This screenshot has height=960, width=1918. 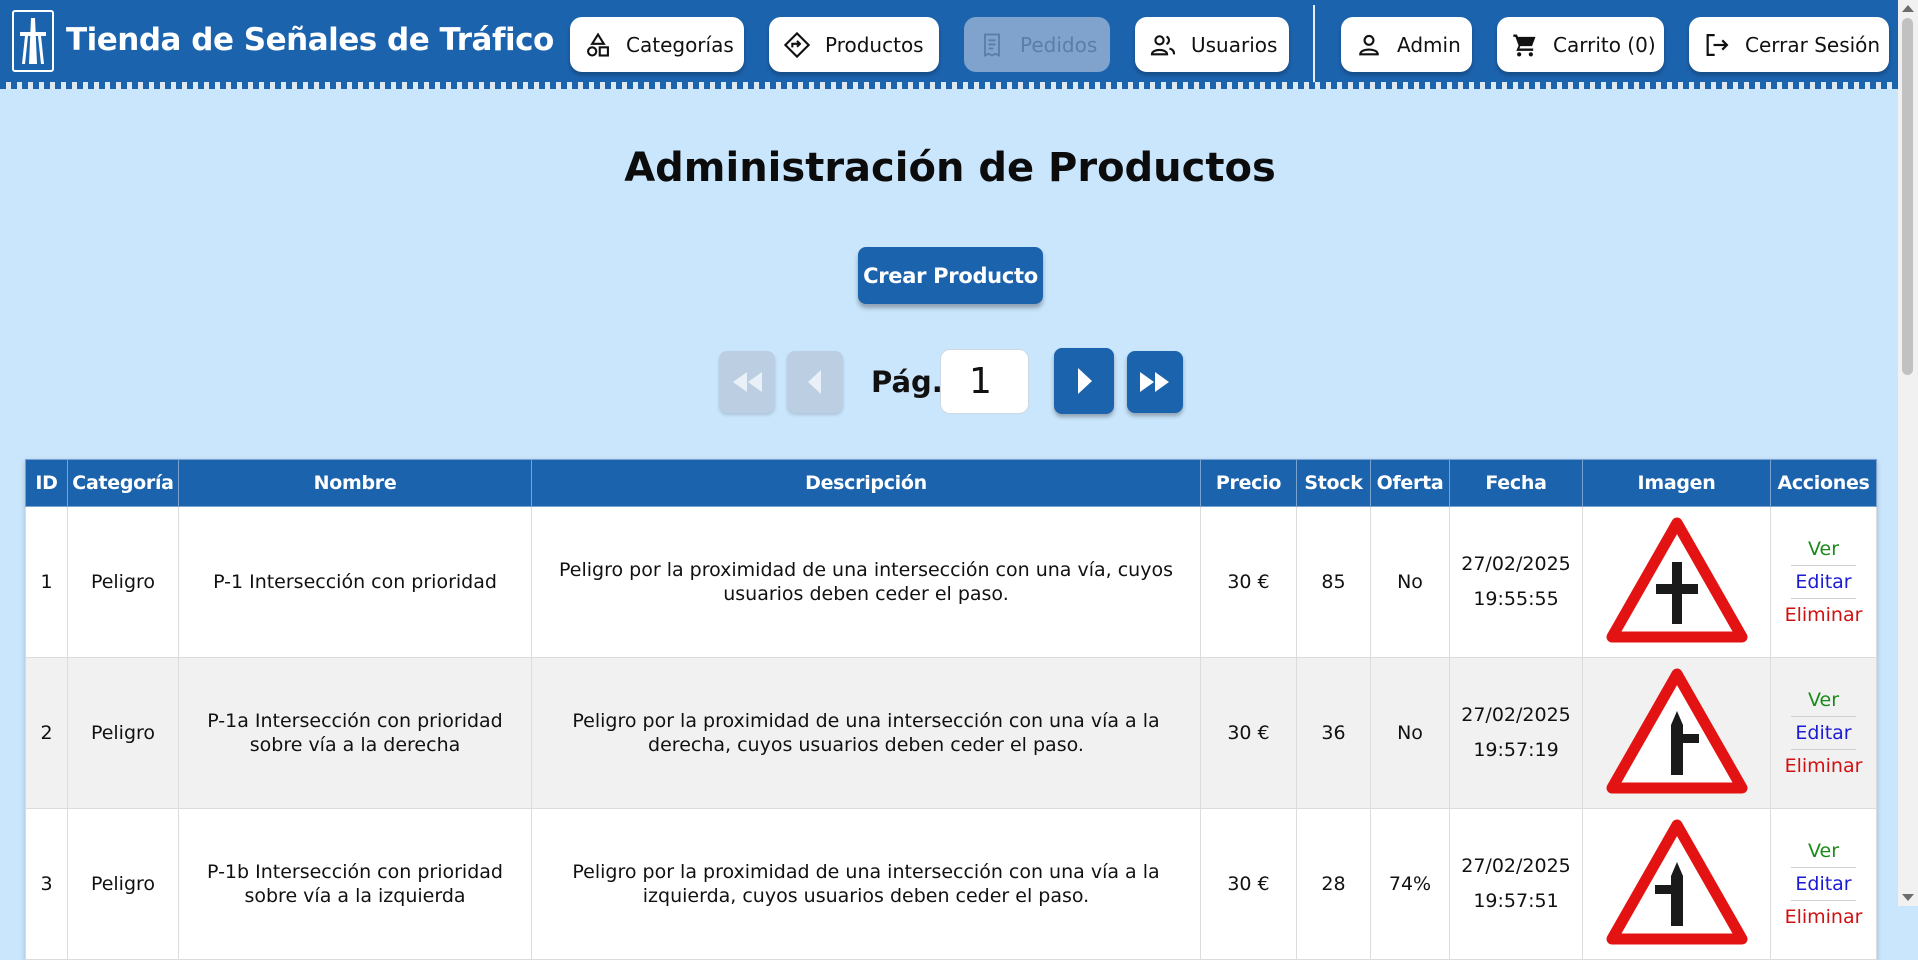 I want to click on col-header-id: ID, so click(x=46, y=483).